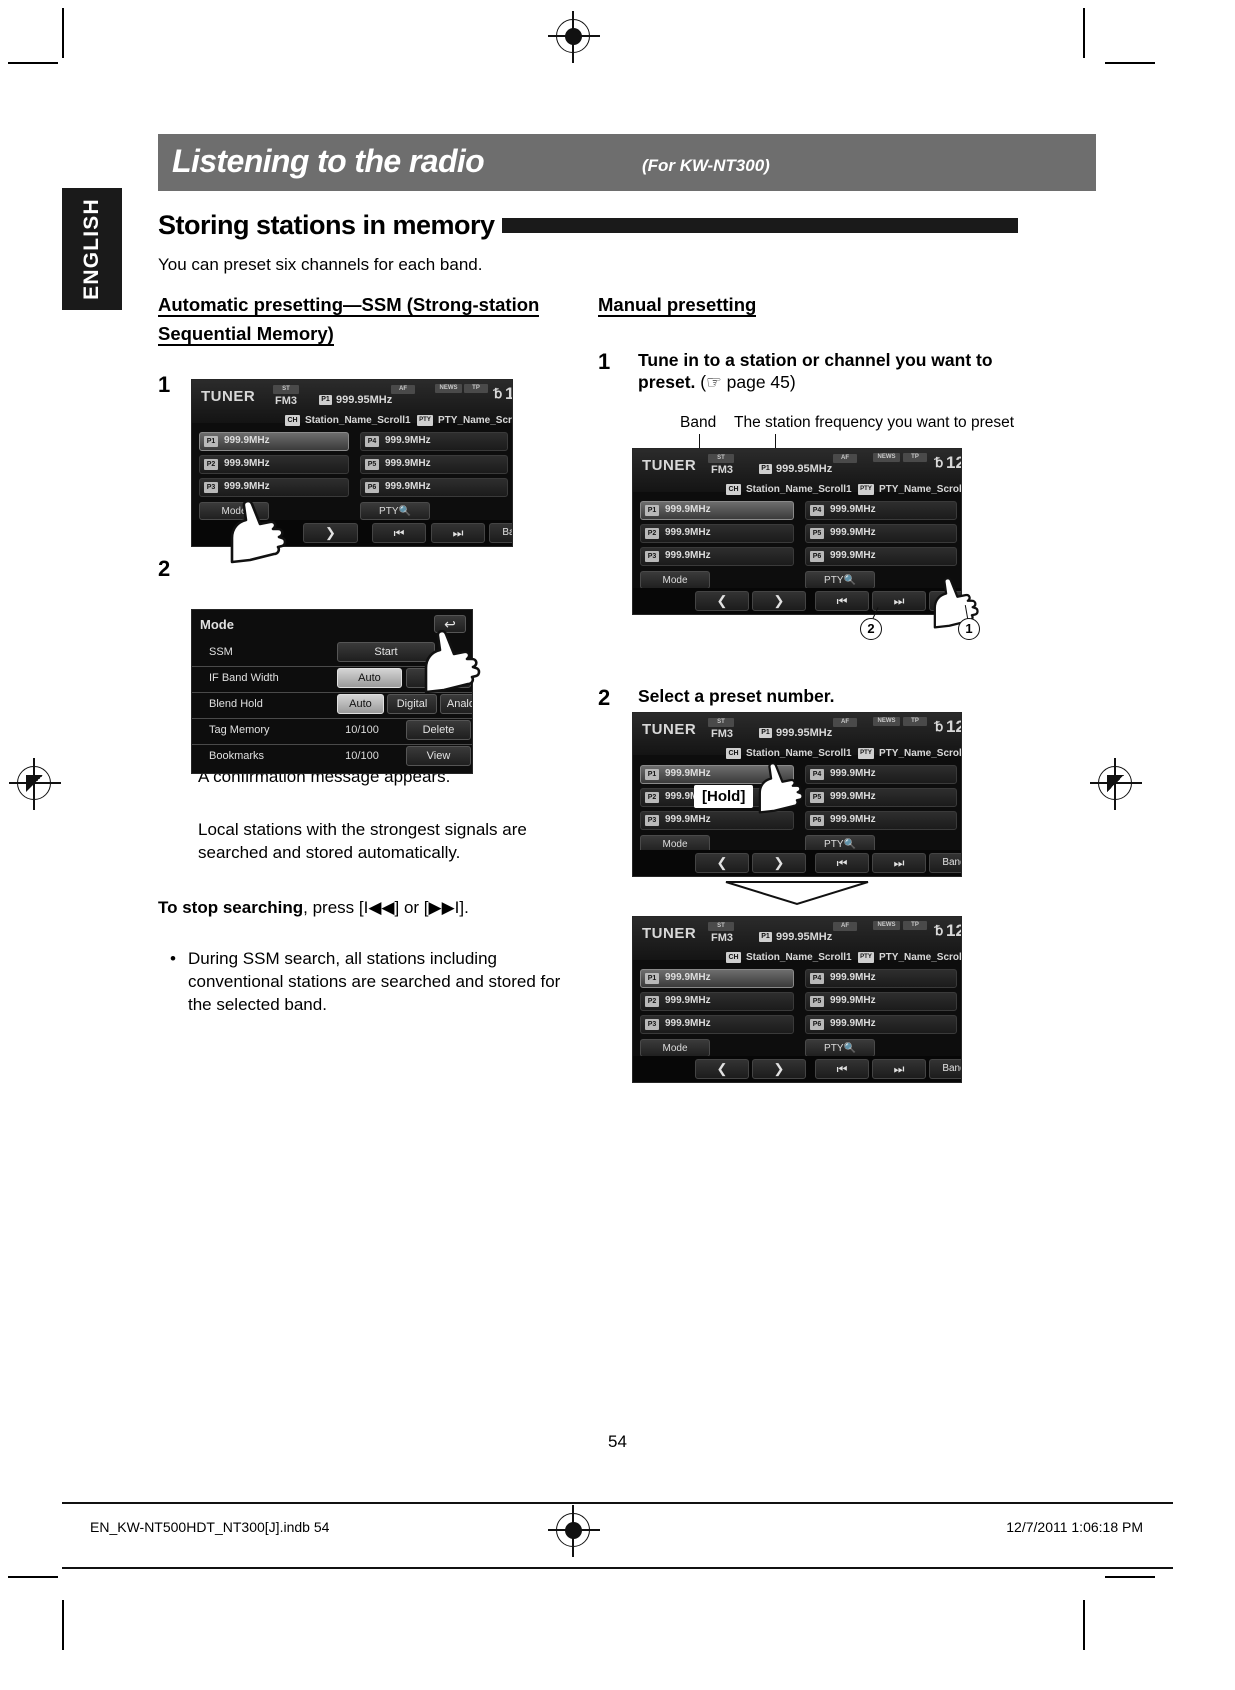  I want to click on preset-6-frequency: 999.9MHz, so click(408, 486).